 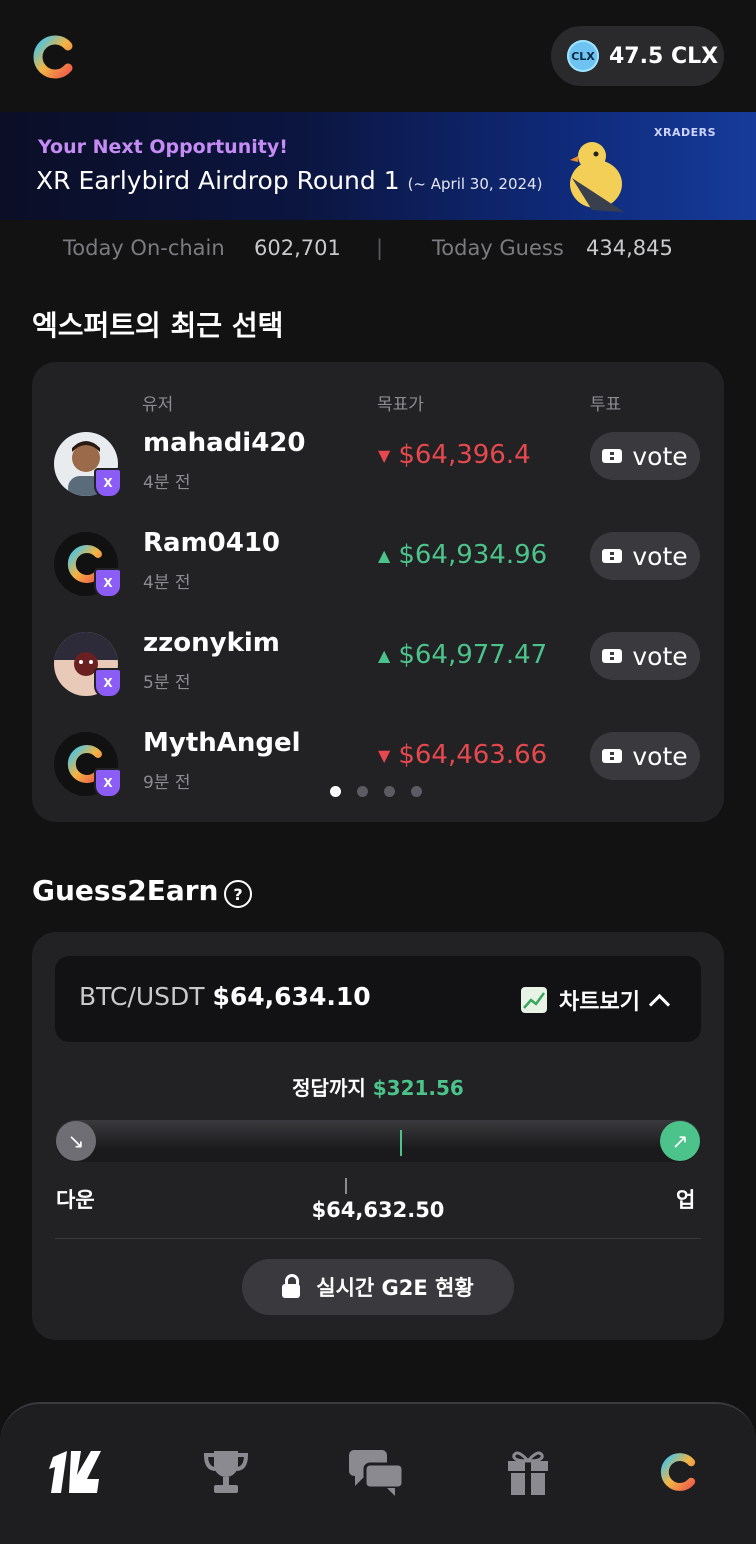 I want to click on live-g2e-button: 실시간 G2E 현황, so click(x=378, y=1287).